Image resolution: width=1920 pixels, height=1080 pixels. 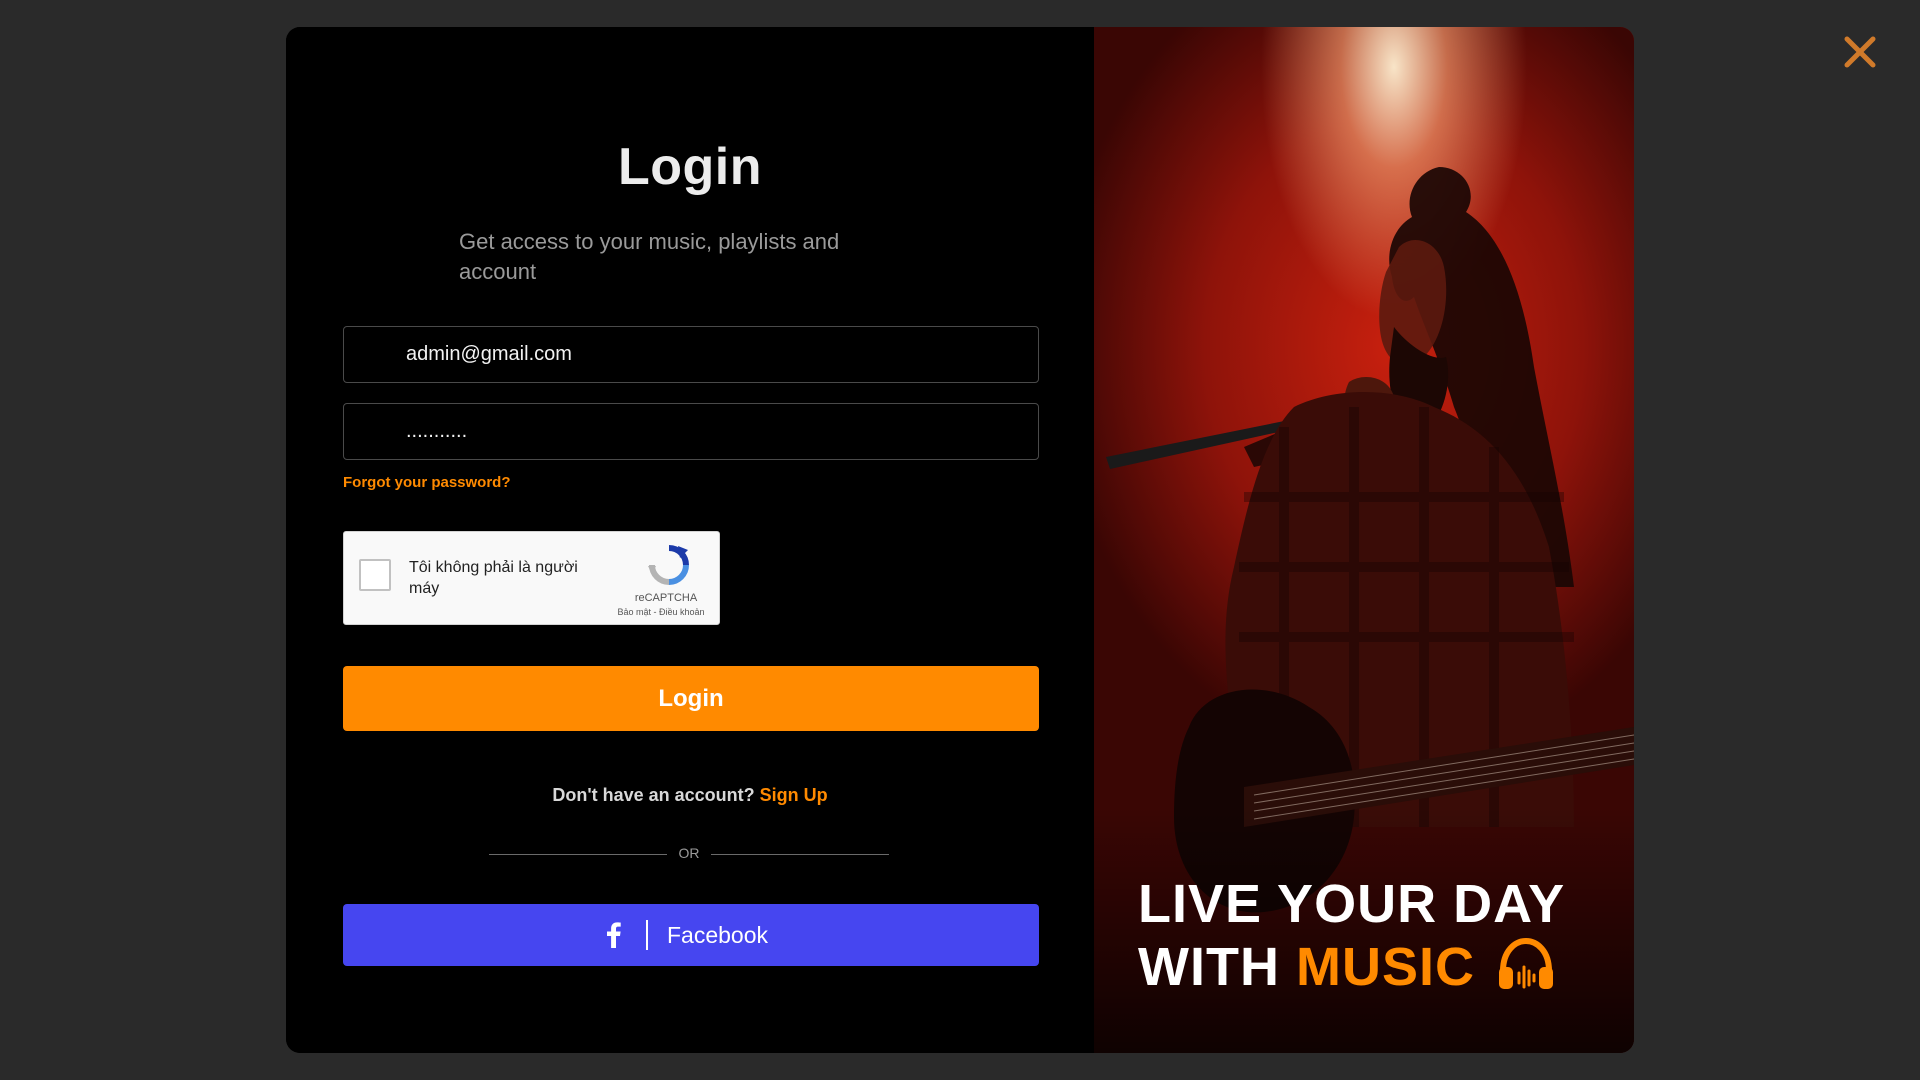 What do you see at coordinates (375, 575) in the screenshot?
I see `recaptcha-checkbox` at bounding box center [375, 575].